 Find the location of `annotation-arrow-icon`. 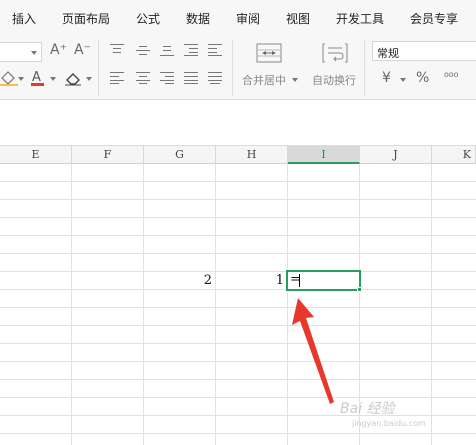

annotation-arrow-icon is located at coordinates (313, 351).